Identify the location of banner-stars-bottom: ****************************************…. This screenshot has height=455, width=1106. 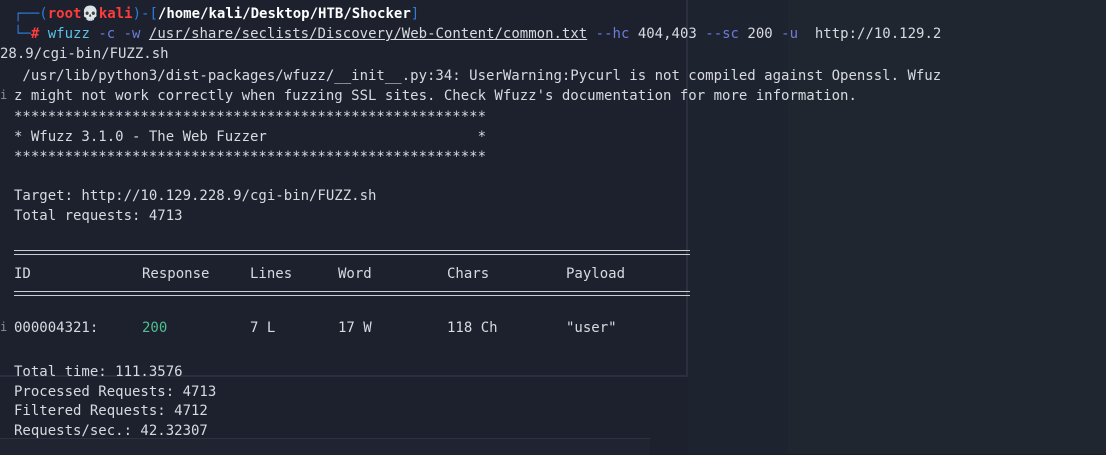
(250, 157).